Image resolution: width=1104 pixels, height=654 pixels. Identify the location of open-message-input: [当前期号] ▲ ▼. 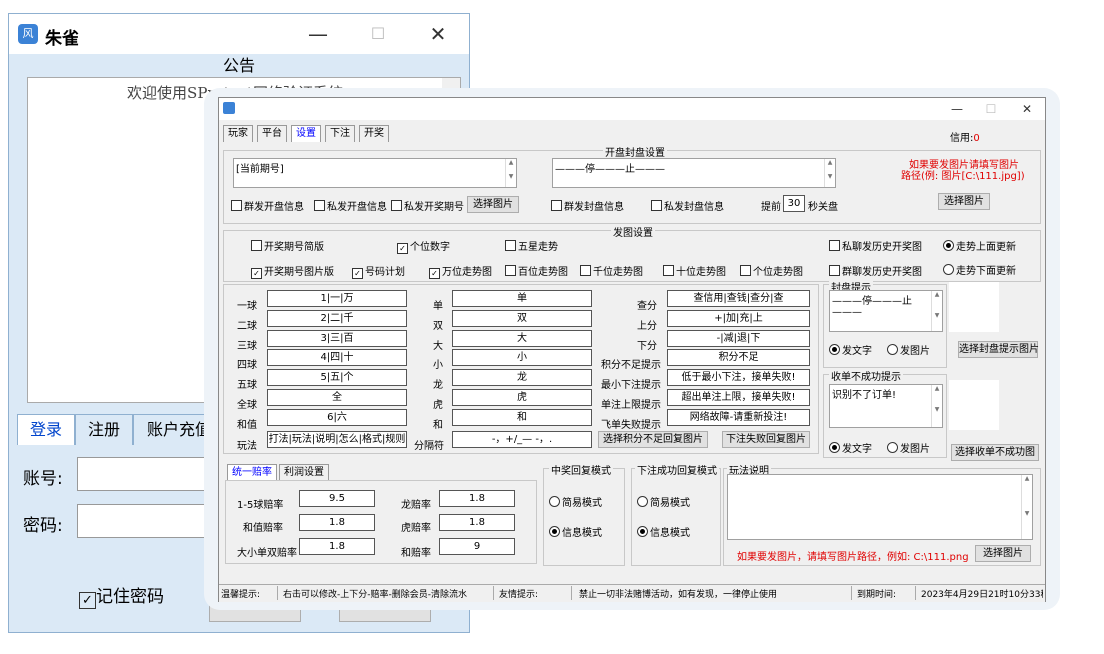
(375, 173).